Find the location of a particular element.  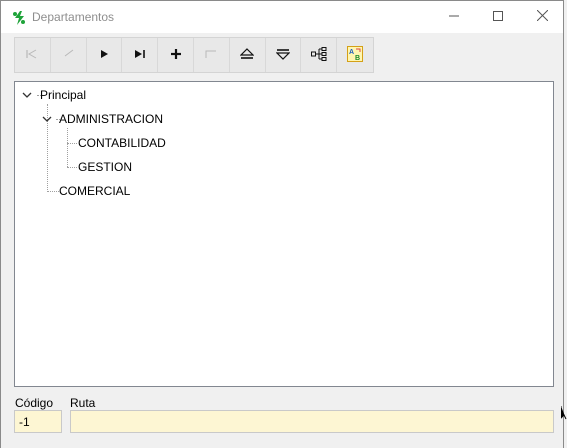

tree-node-label: ADMINISTRACION is located at coordinates (111, 119).